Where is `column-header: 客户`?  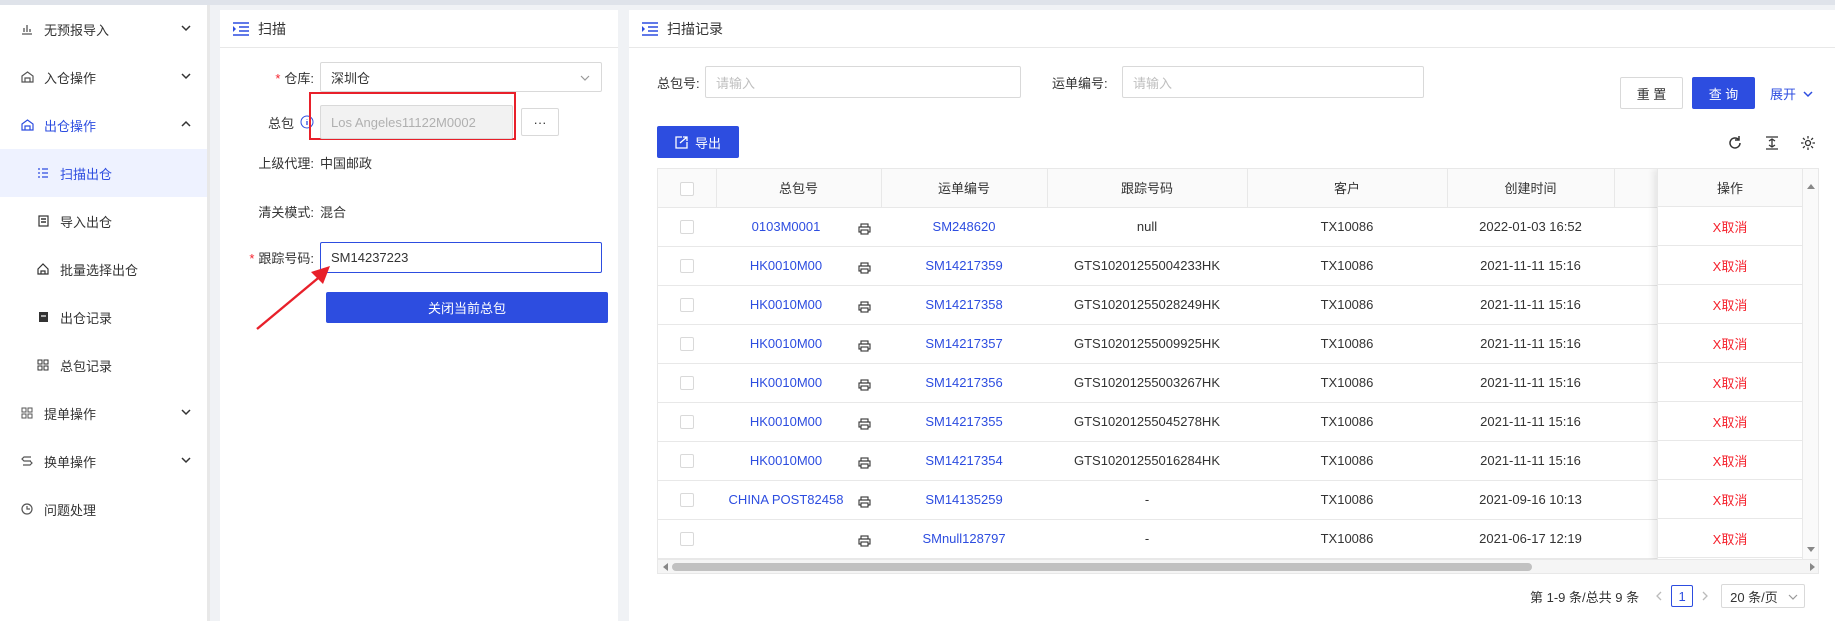 column-header: 客户 is located at coordinates (1347, 188).